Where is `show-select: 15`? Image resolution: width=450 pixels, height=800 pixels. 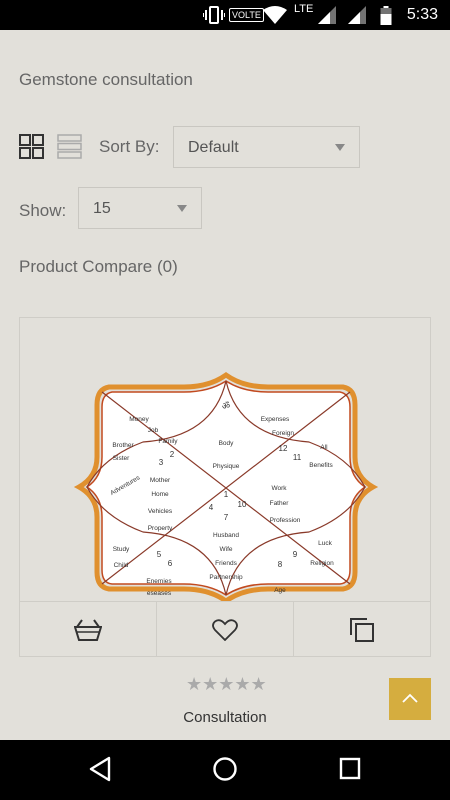 show-select: 15 is located at coordinates (140, 208).